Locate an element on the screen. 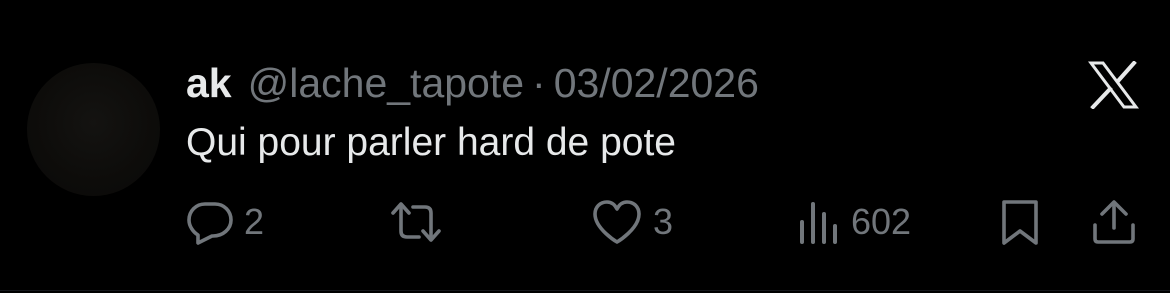 The height and width of the screenshot is (293, 1170). tweet-header: ak @lache_tapote · 03/02/2026 is located at coordinates (472, 83).